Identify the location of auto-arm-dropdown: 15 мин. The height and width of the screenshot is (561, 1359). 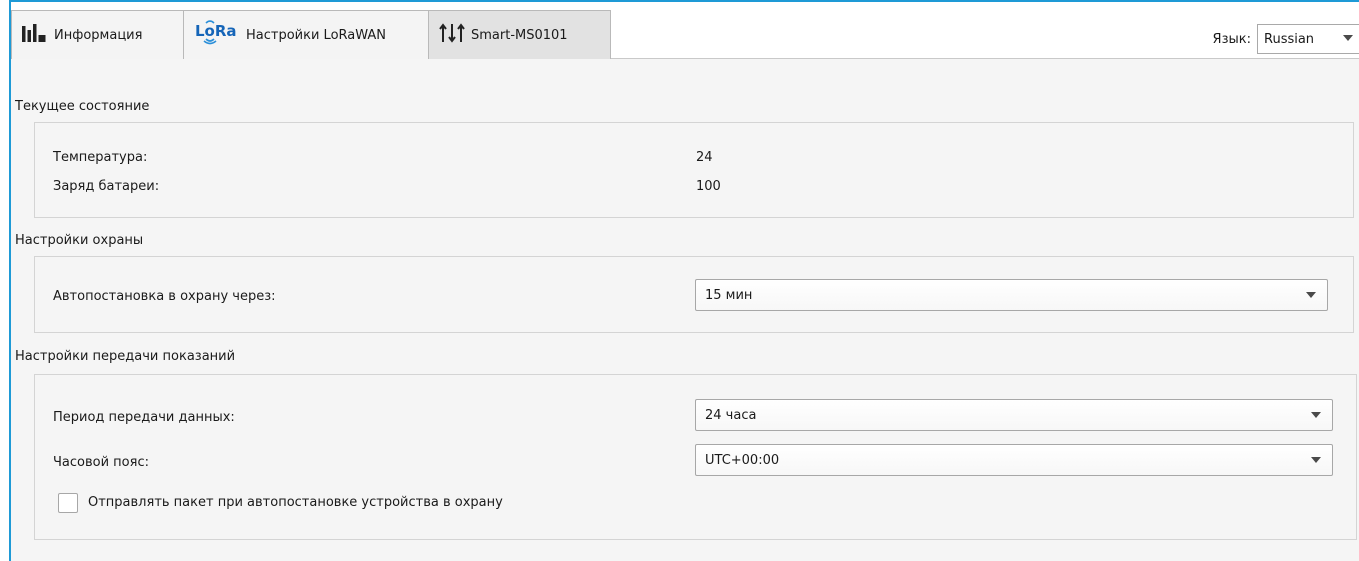
(1011, 295).